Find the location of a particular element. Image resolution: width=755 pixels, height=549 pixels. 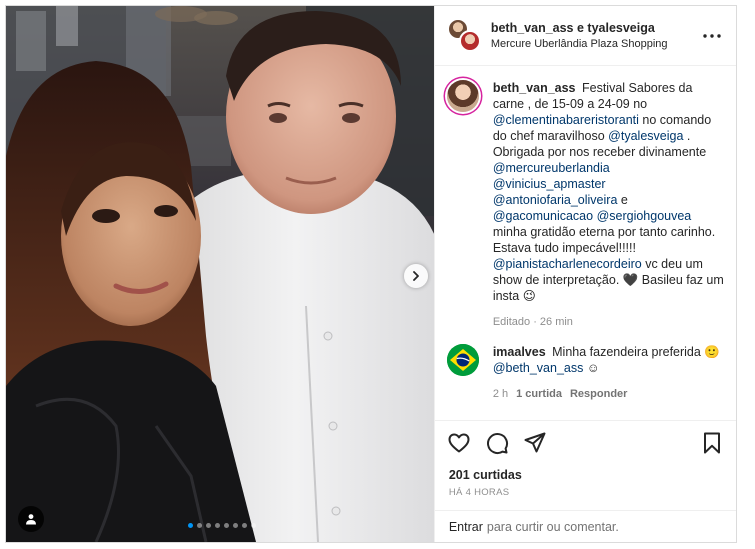

author-avatars is located at coordinates (464, 35).